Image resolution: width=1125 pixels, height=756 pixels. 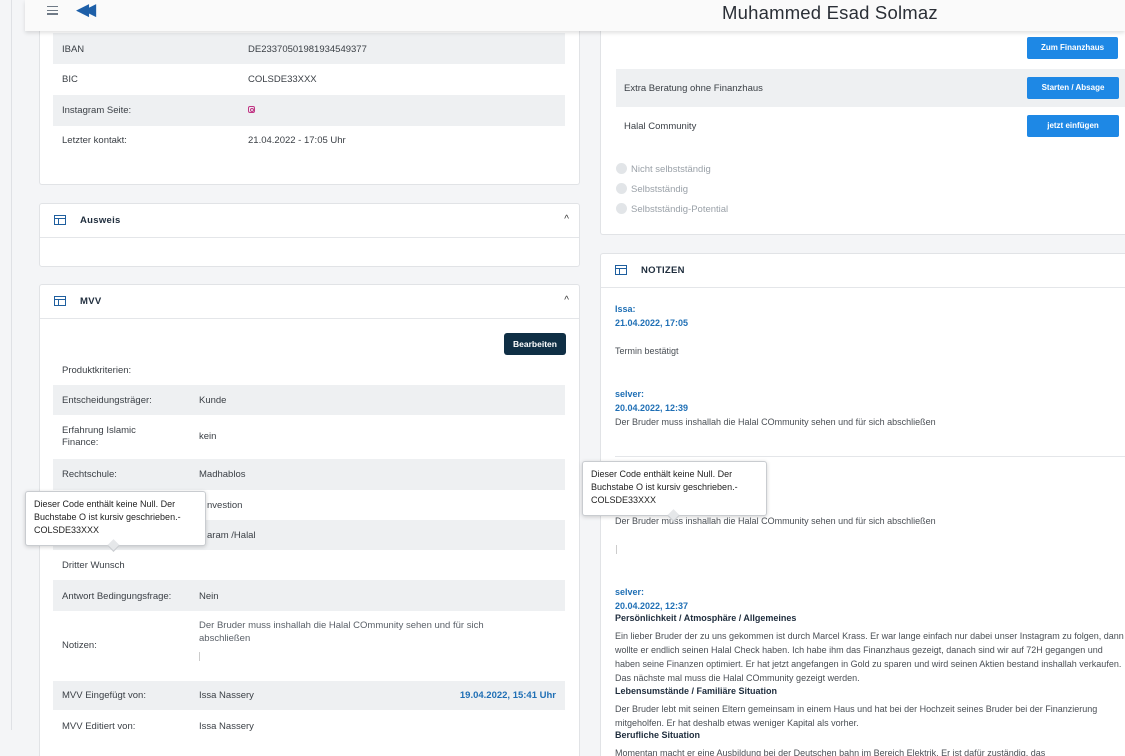 What do you see at coordinates (297, 140) in the screenshot?
I see `last-contact-value: 21.04.2022 - 17:05 Uhr` at bounding box center [297, 140].